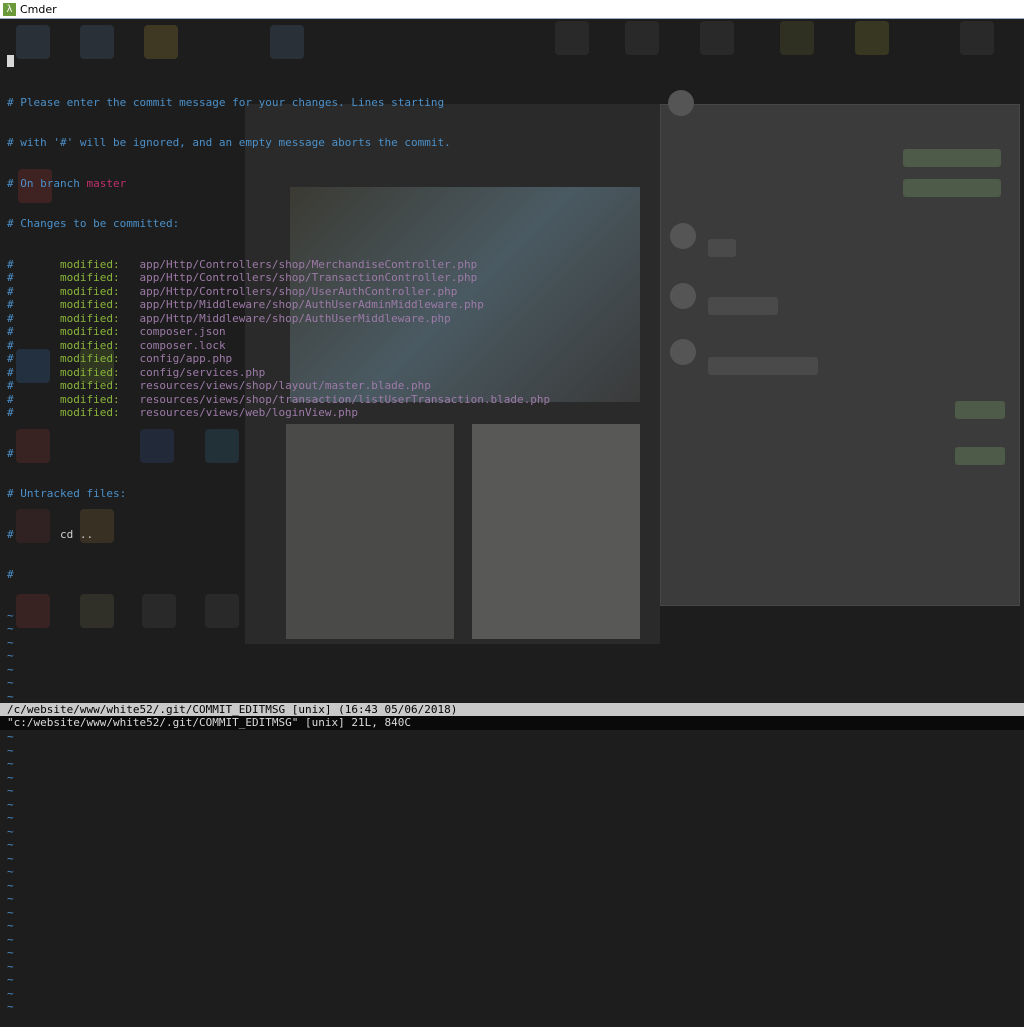 The width and height of the screenshot is (1024, 1027). I want to click on text-cursor, so click(10, 61).